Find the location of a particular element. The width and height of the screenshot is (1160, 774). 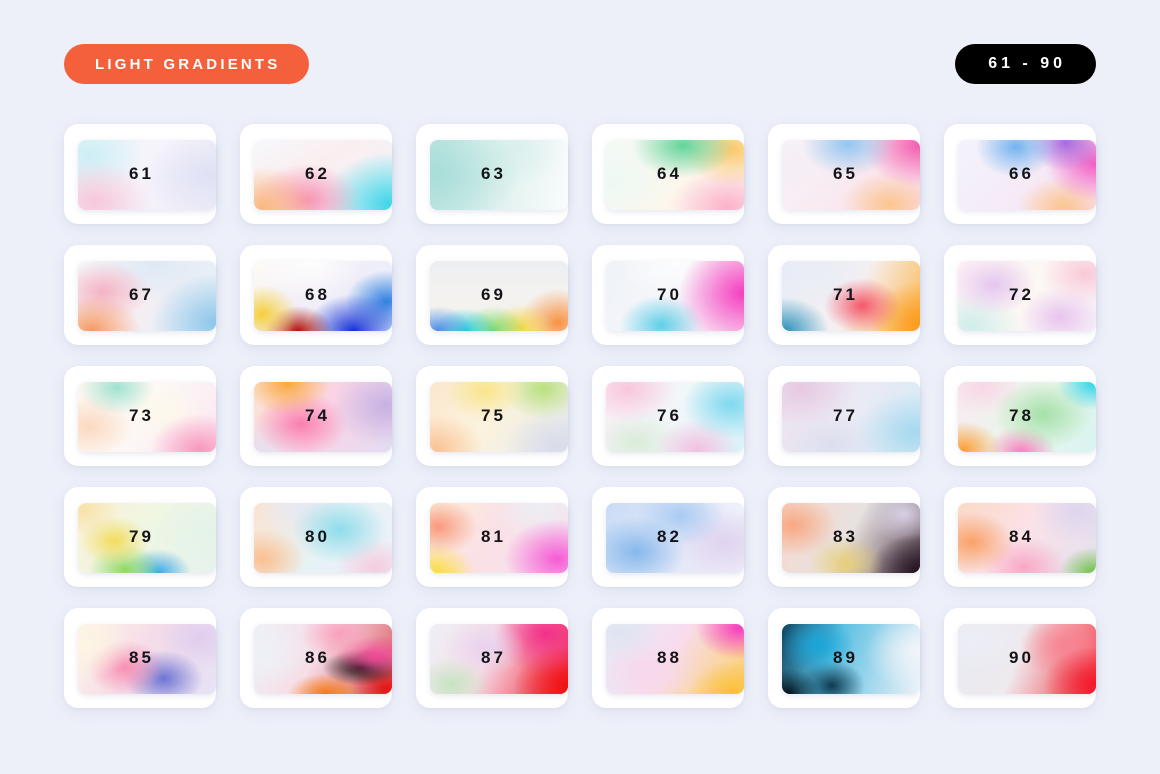

gradient-card-81: 81 is located at coordinates (492, 537).